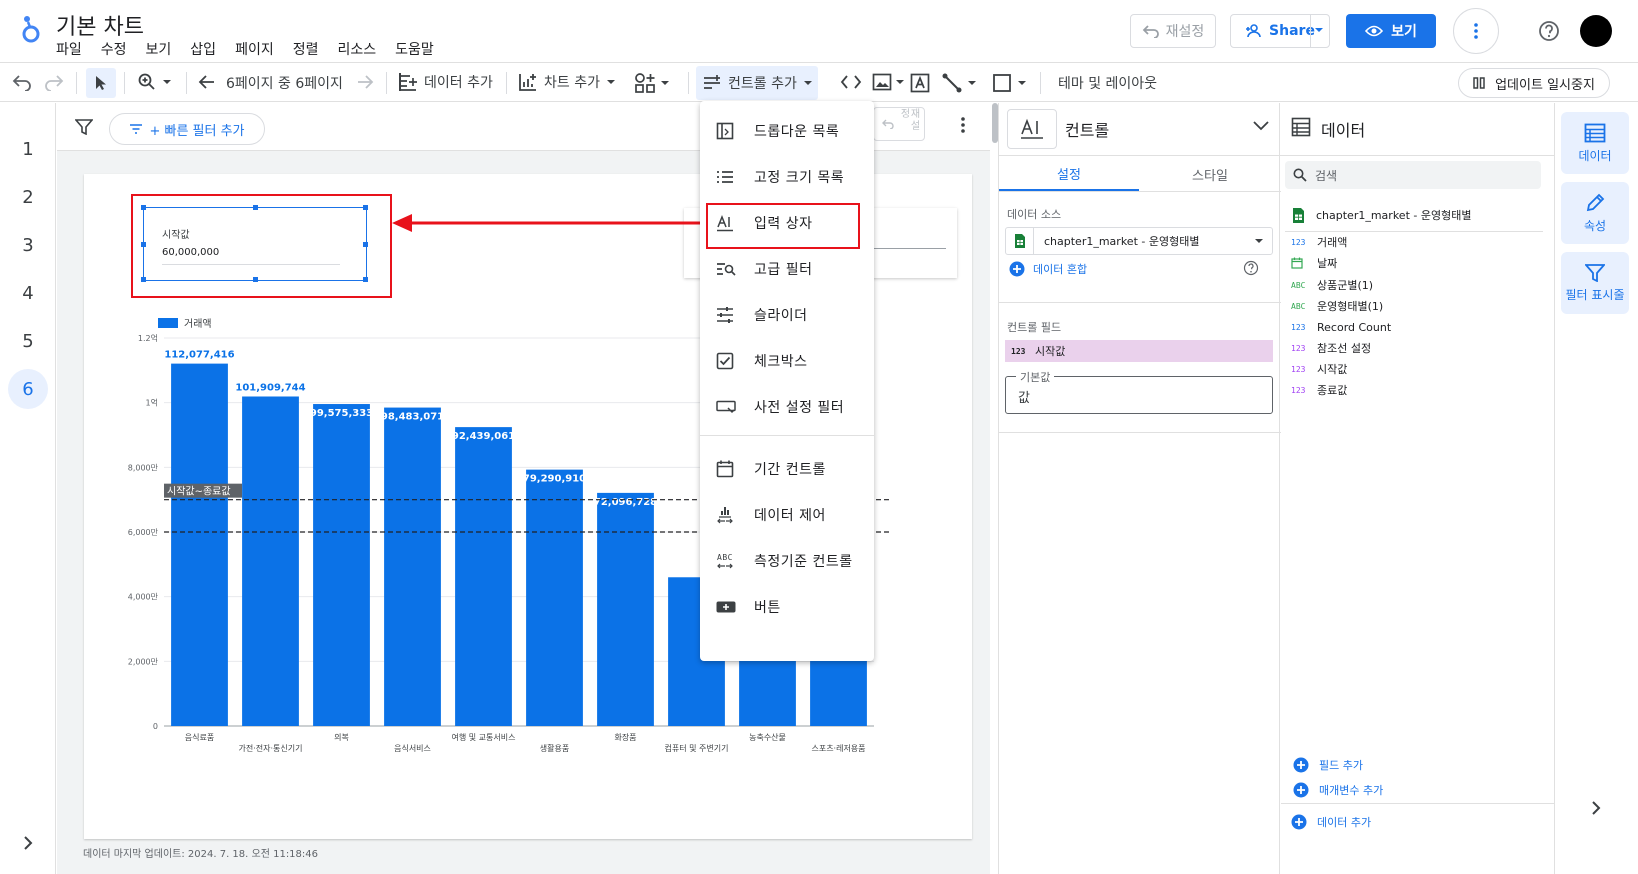 The width and height of the screenshot is (1638, 874). Describe the element at coordinates (1173, 31) in the screenshot. I see `reset-button: 재설정` at that location.